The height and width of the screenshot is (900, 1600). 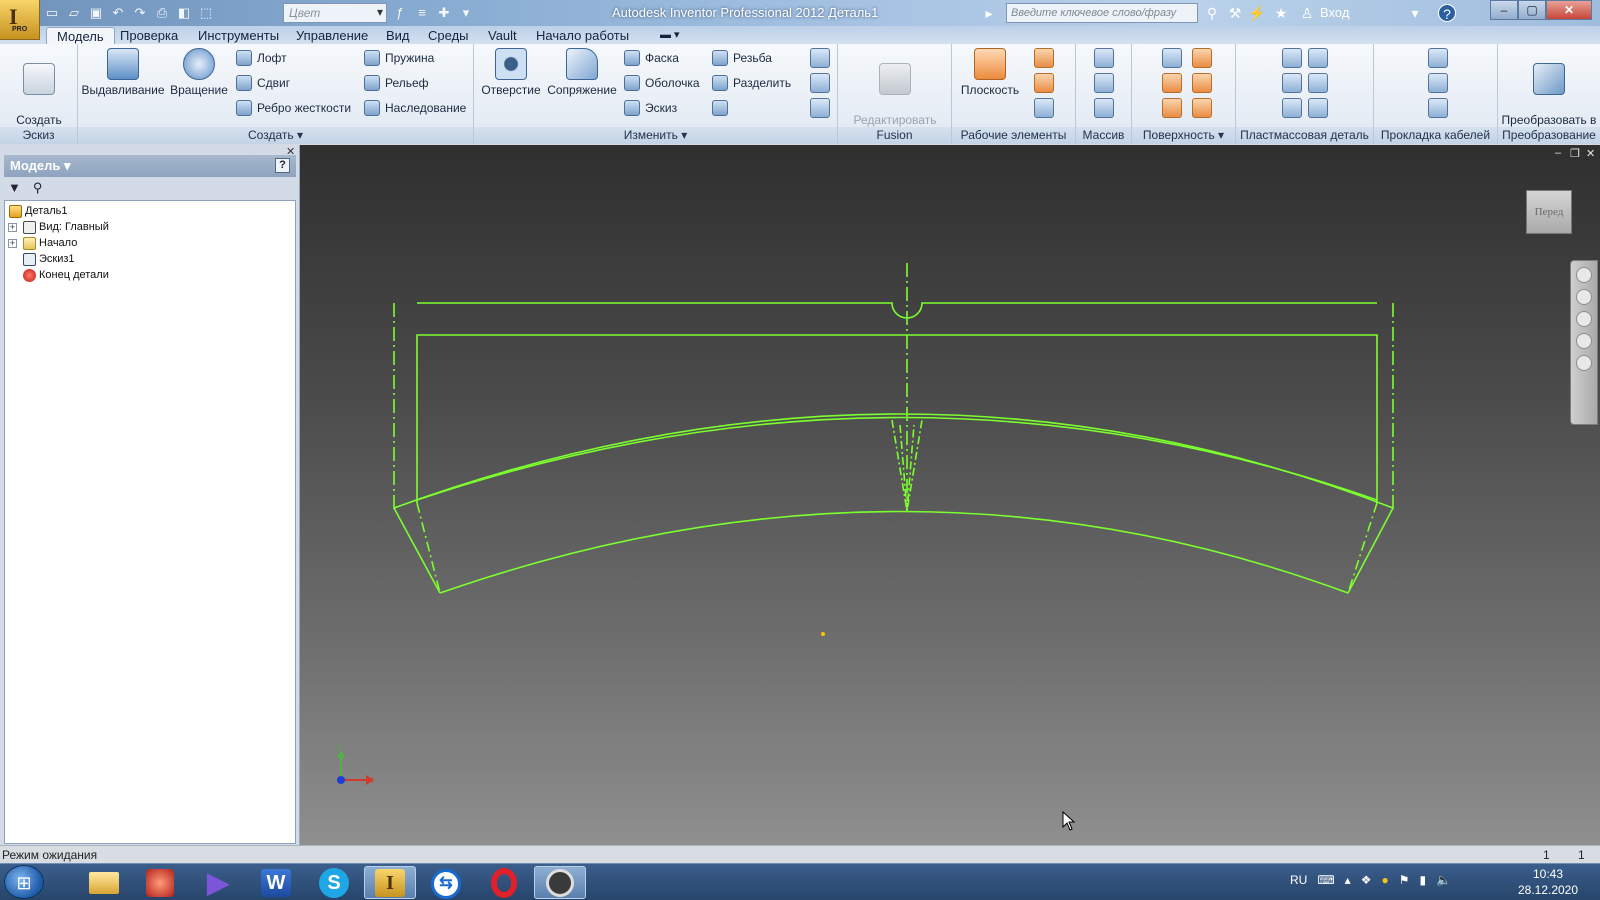 I want to click on find-icon: ⚲, so click(x=38, y=188).